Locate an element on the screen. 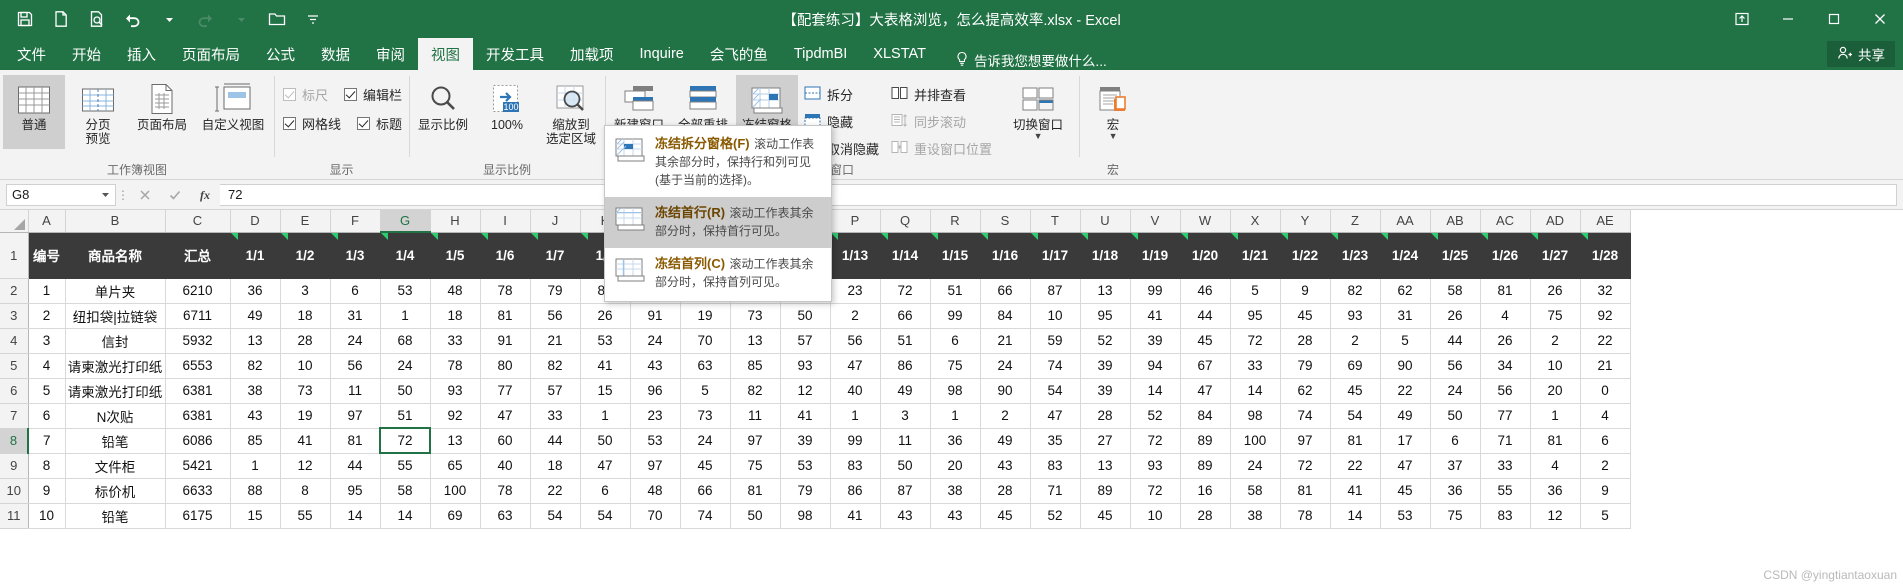  cell-C5: 6553 is located at coordinates (198, 366).